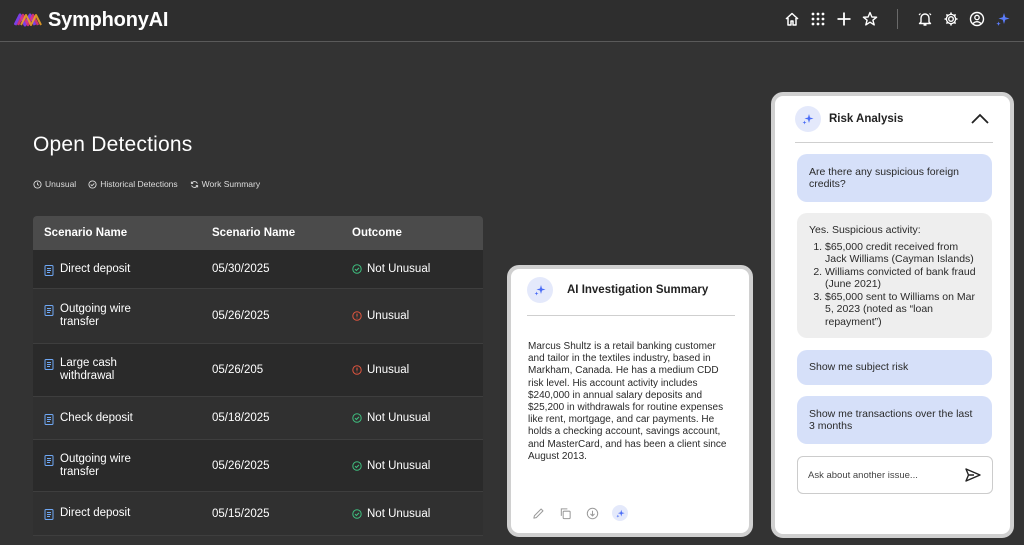 The width and height of the screenshot is (1024, 545). What do you see at coordinates (194, 184) in the screenshot?
I see `refresh-icon` at bounding box center [194, 184].